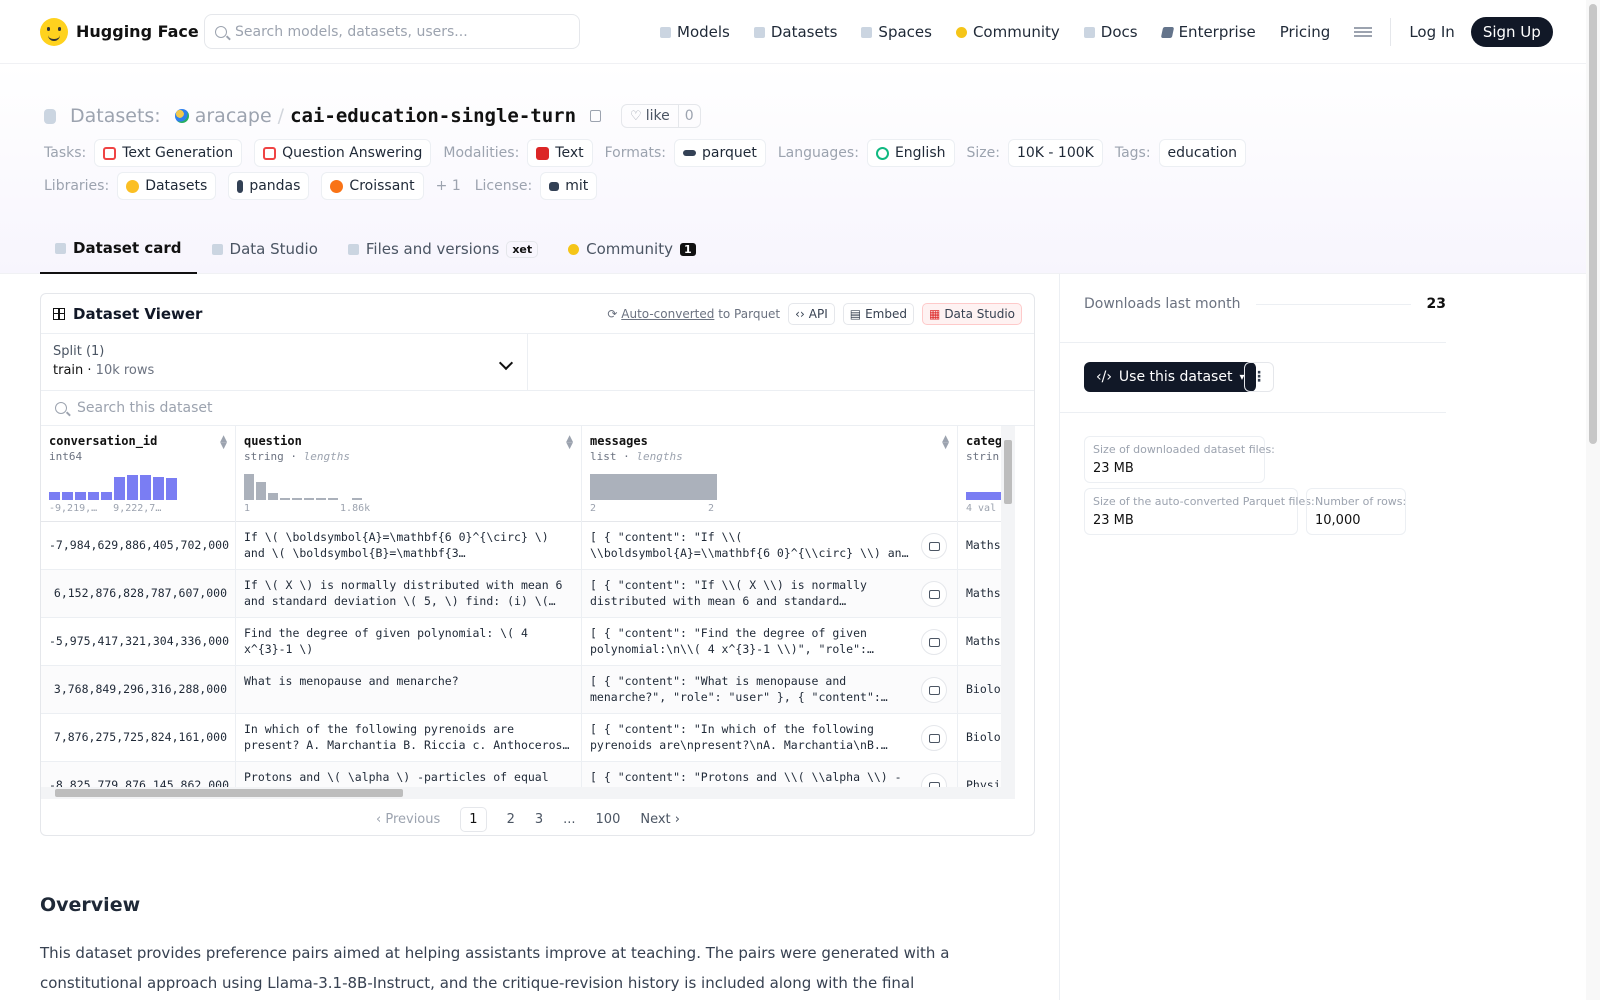 The height and width of the screenshot is (1000, 1600). I want to click on split-selector: Split (1) train · 10k rows, so click(284, 362).